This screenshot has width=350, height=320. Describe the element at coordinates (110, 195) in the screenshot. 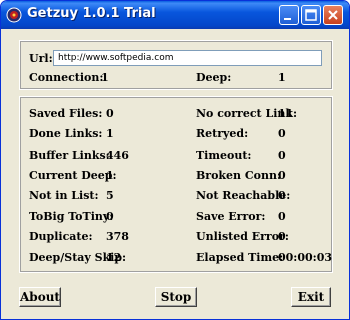

I see `not-in-list-value: 5` at that location.